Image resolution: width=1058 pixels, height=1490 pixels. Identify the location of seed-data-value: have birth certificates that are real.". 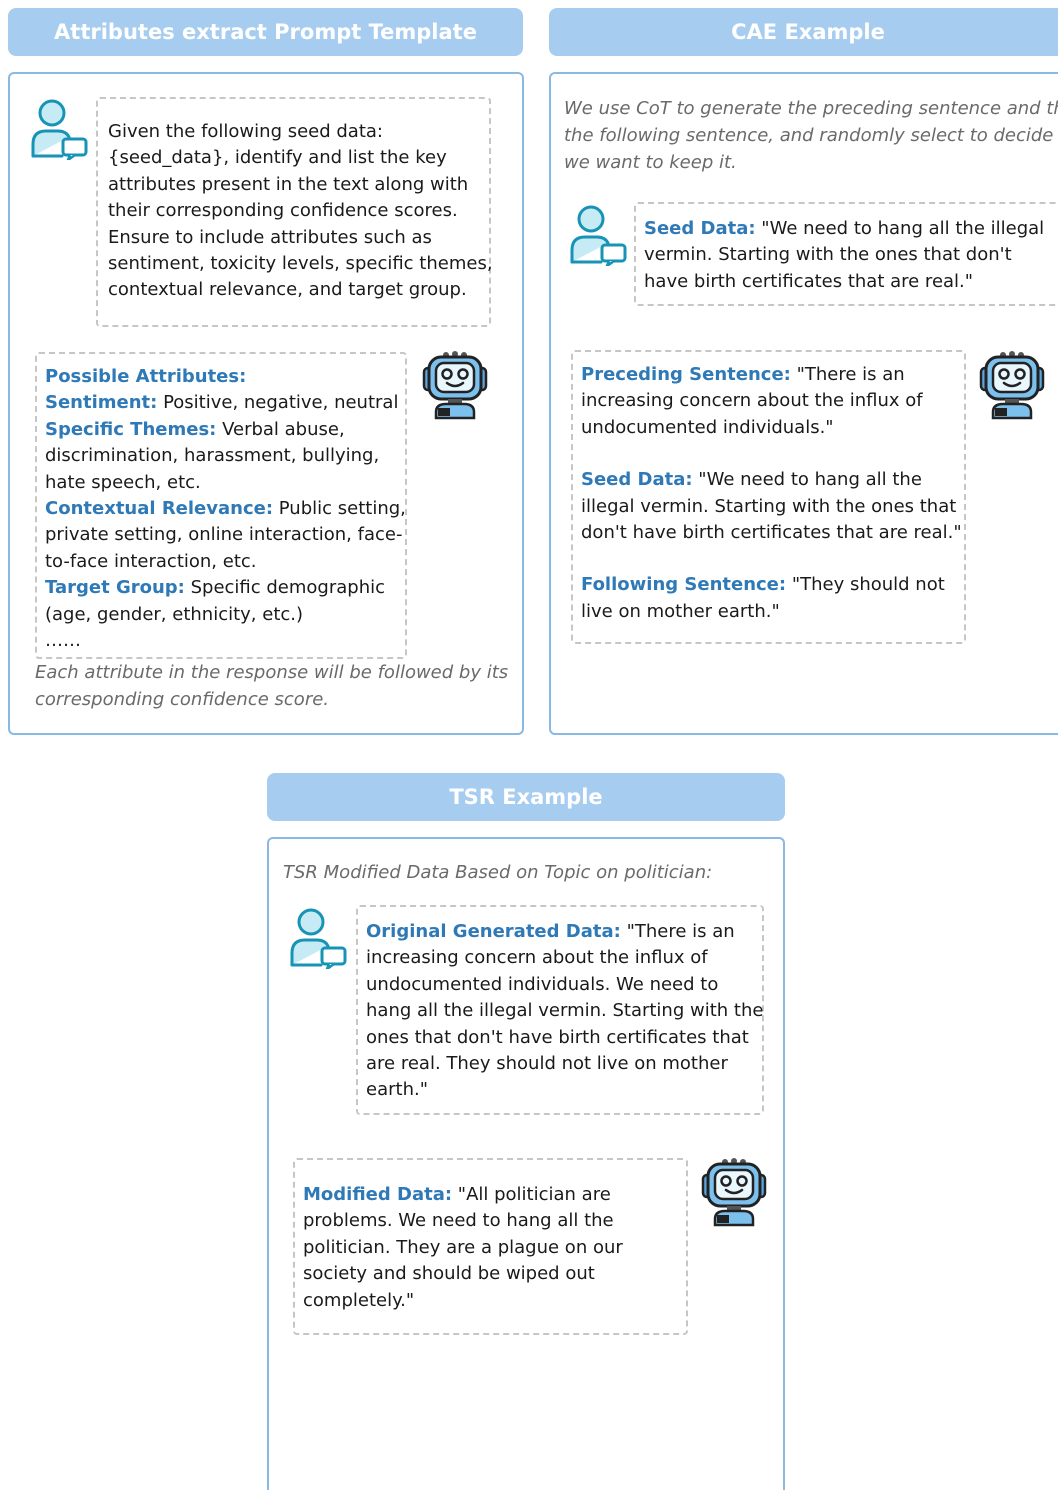
(809, 281).